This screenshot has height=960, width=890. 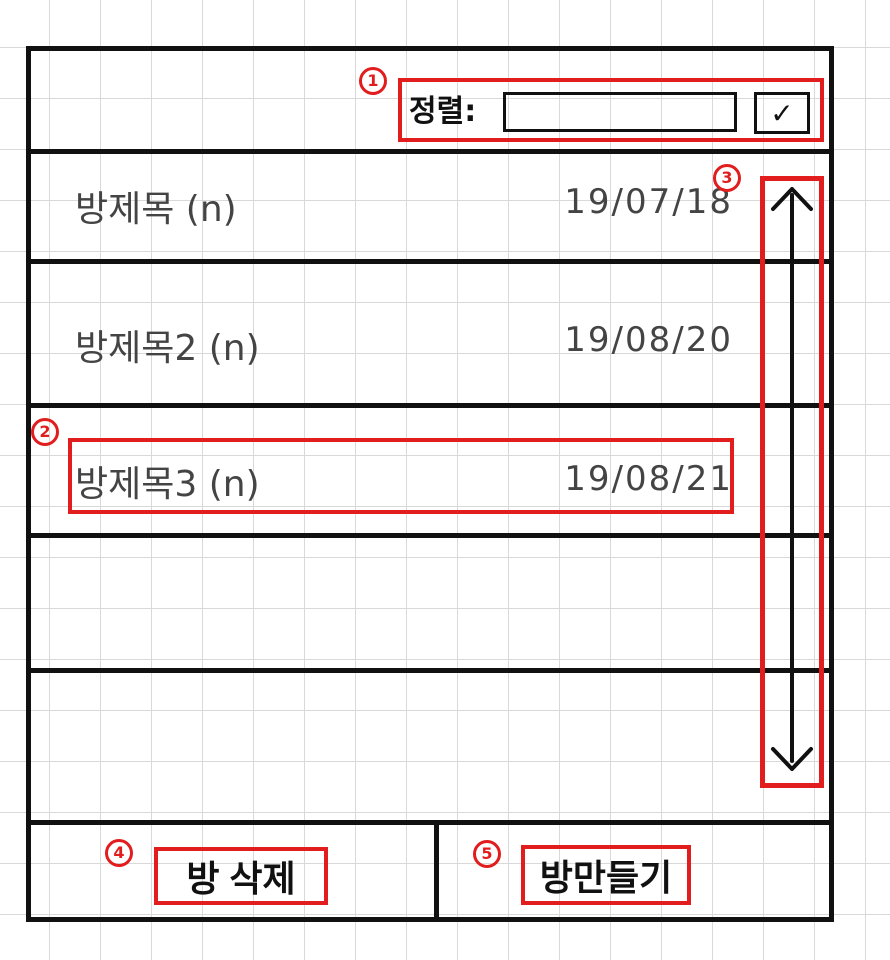 What do you see at coordinates (156, 209) in the screenshot?
I see `room-title-1: 방제목 (n)` at bounding box center [156, 209].